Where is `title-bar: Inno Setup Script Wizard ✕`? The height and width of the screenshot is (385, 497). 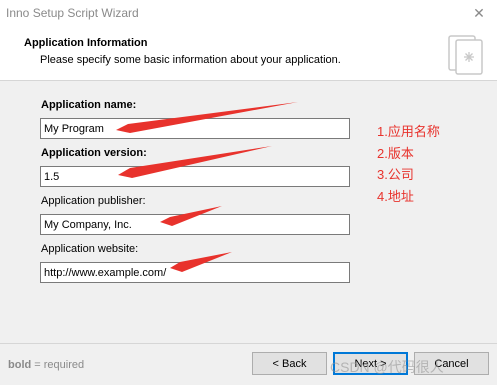
title-bar: Inno Setup Script Wizard ✕ is located at coordinates (248, 13).